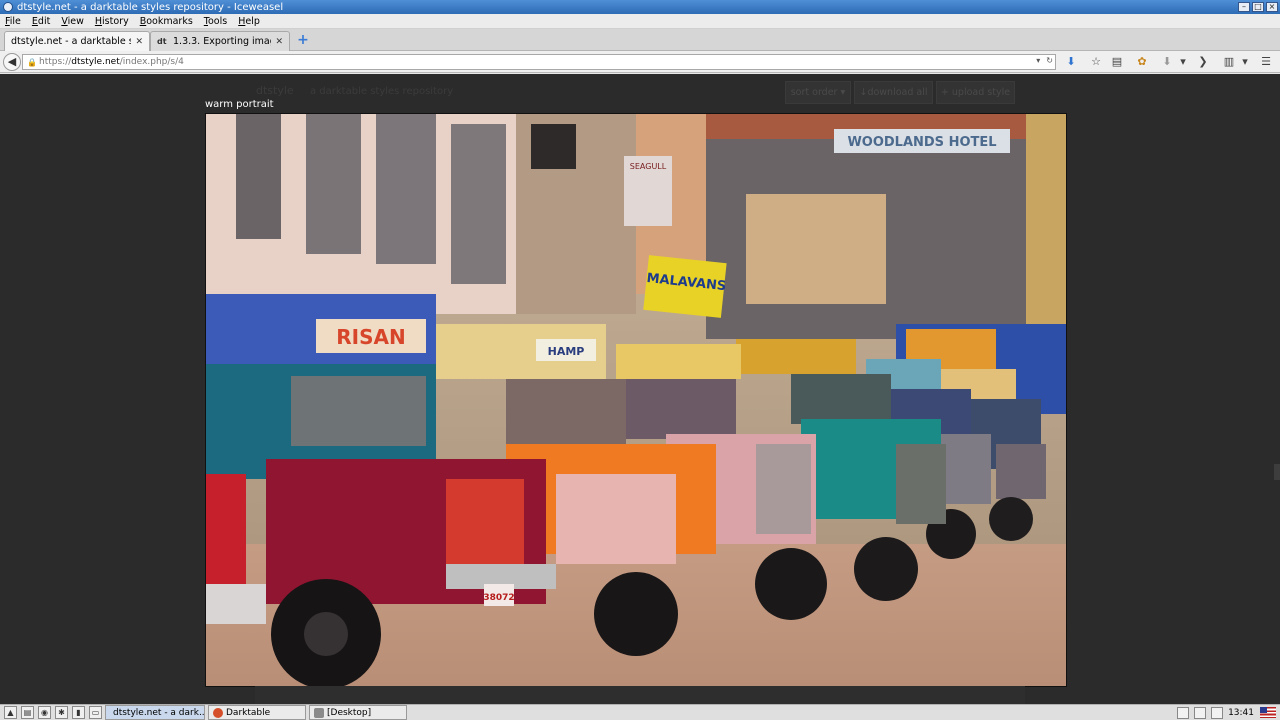 The image size is (1280, 720). What do you see at coordinates (1258, 7) in the screenshot?
I see `maximize-button: □` at bounding box center [1258, 7].